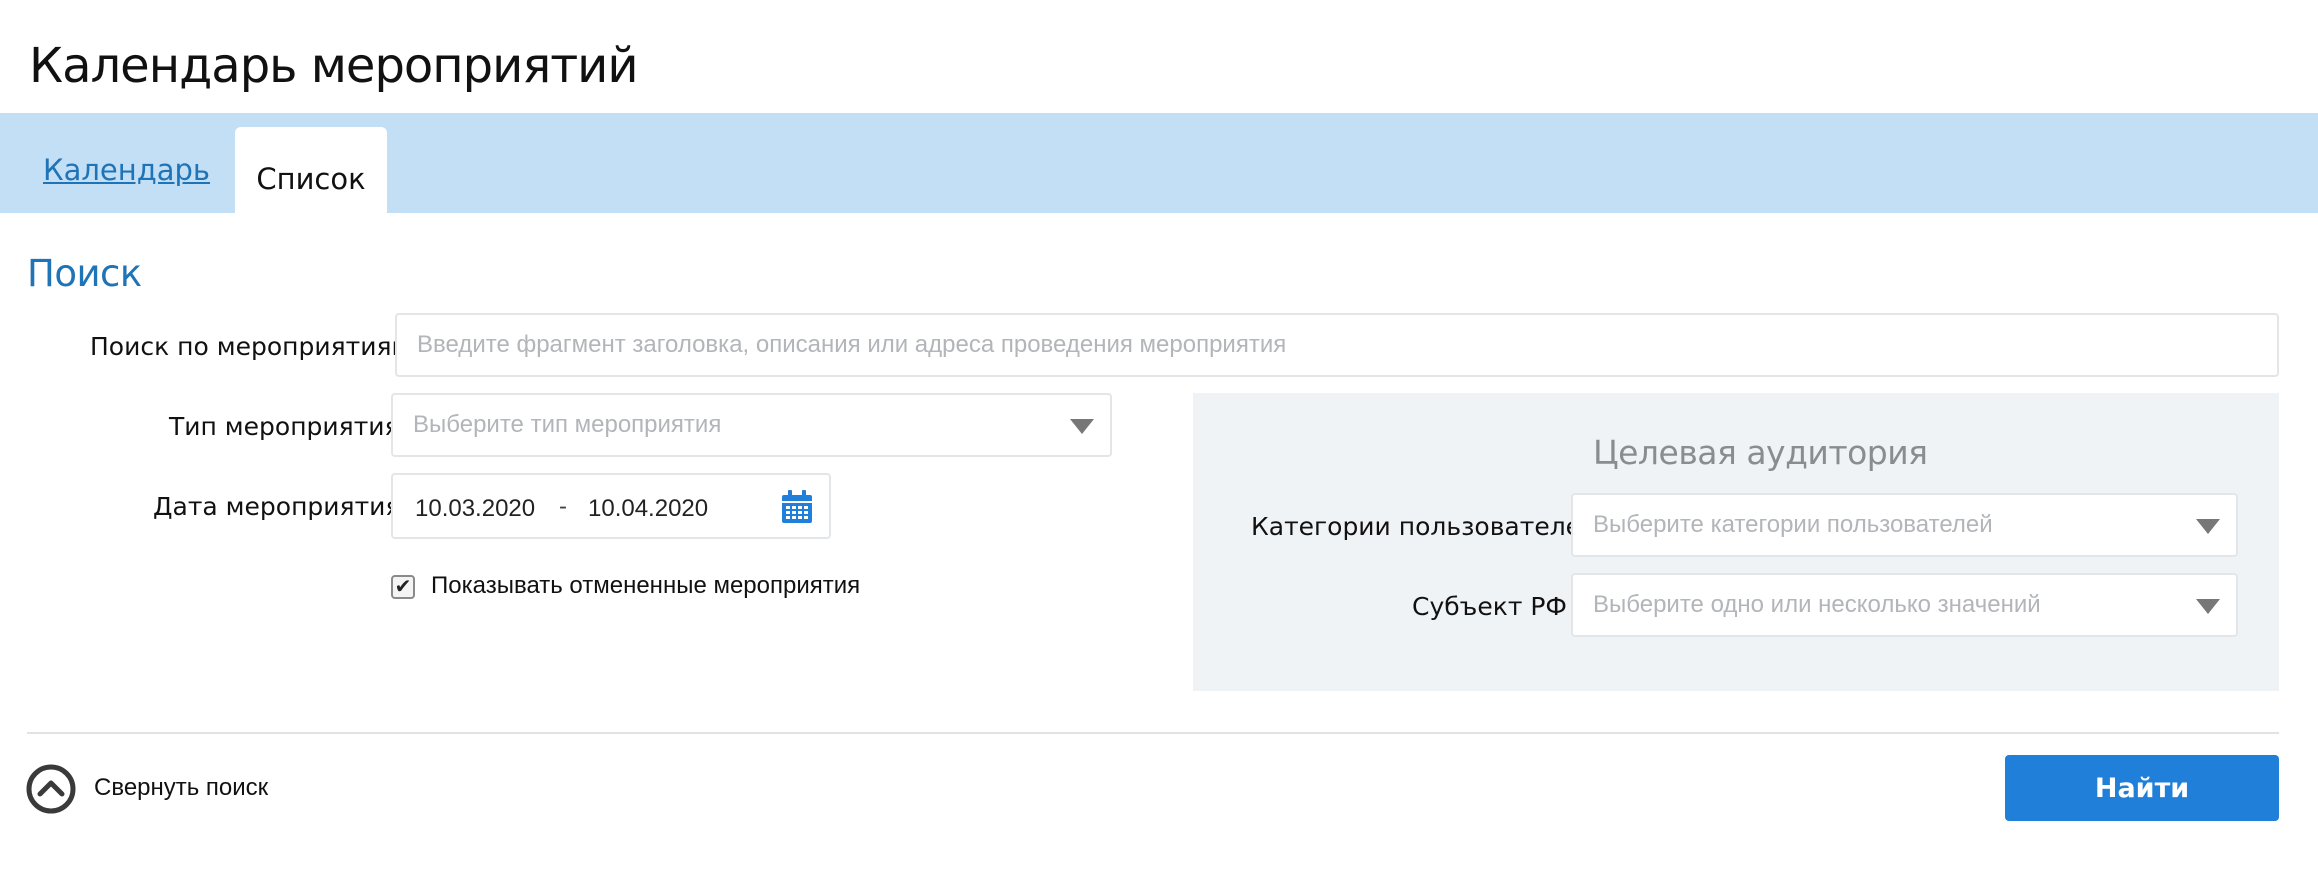 The image size is (2318, 880). What do you see at coordinates (311, 170) in the screenshot?
I see `tab-list: Список` at bounding box center [311, 170].